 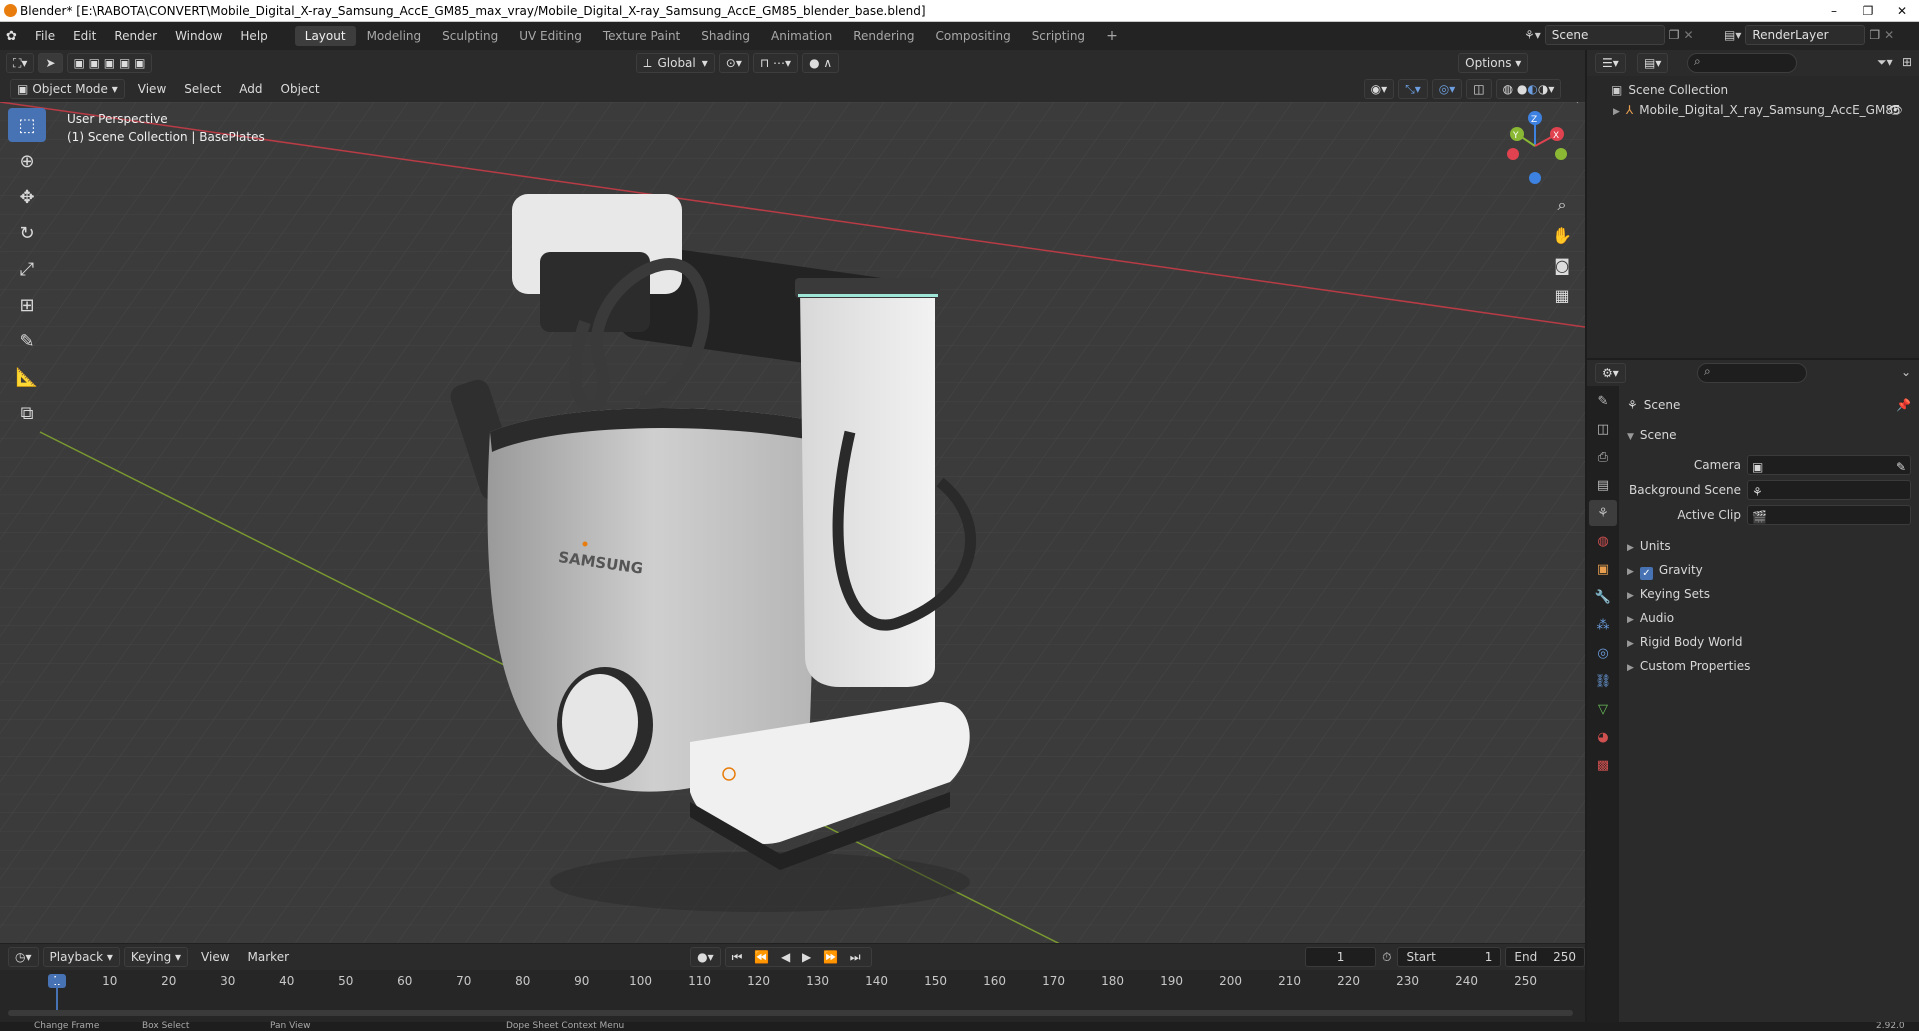 I want to click on stopwatch-icon: ⏱, so click(x=1386, y=957).